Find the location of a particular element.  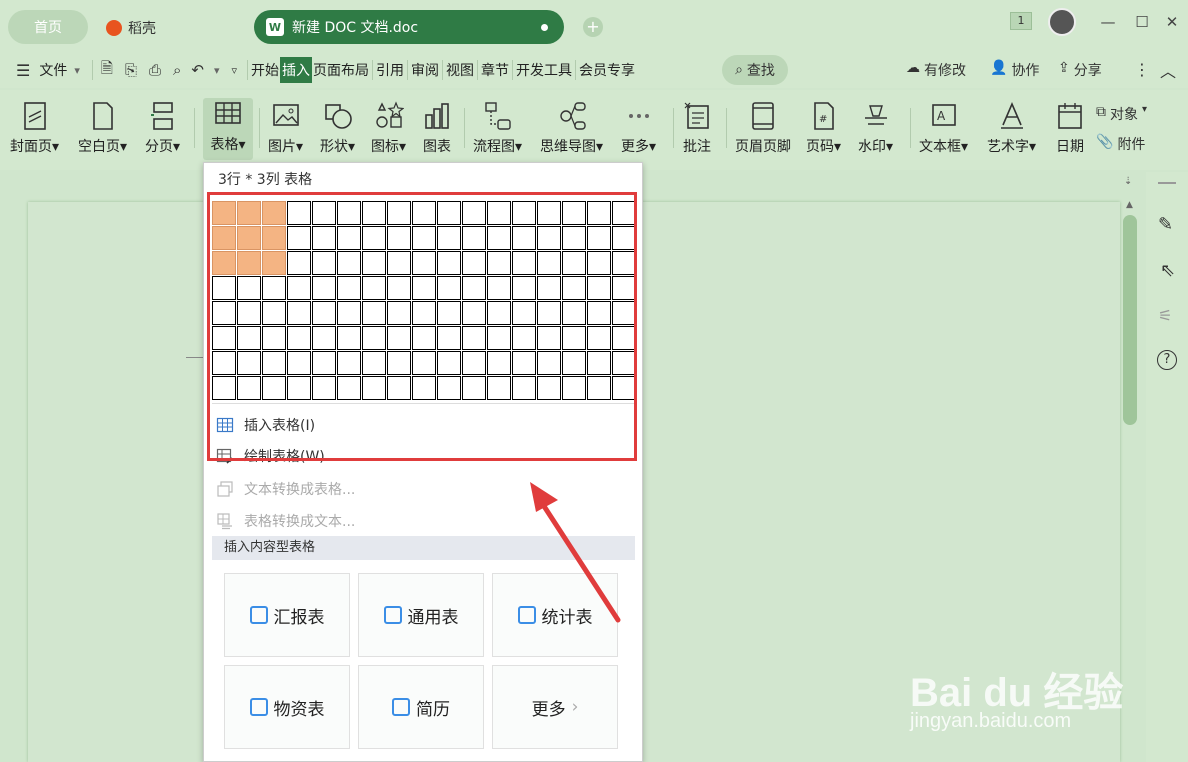

add-tab-button: + is located at coordinates (593, 27).